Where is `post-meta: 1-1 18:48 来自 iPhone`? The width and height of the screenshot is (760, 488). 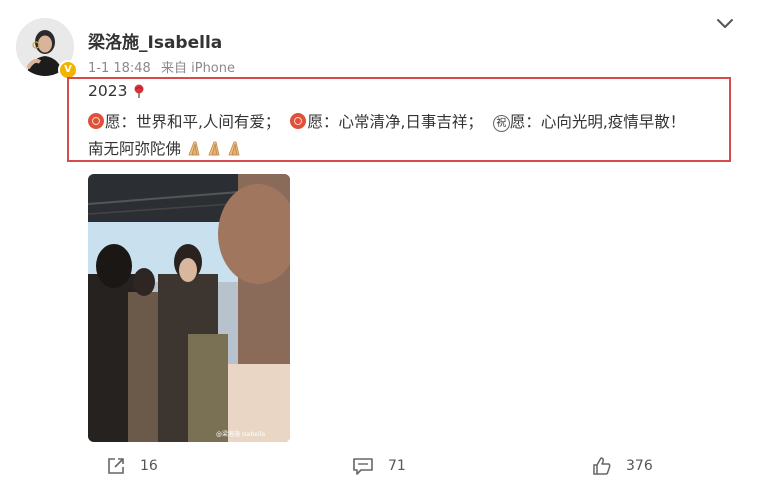
post-meta: 1-1 18:48 来自 iPhone is located at coordinates (161, 66).